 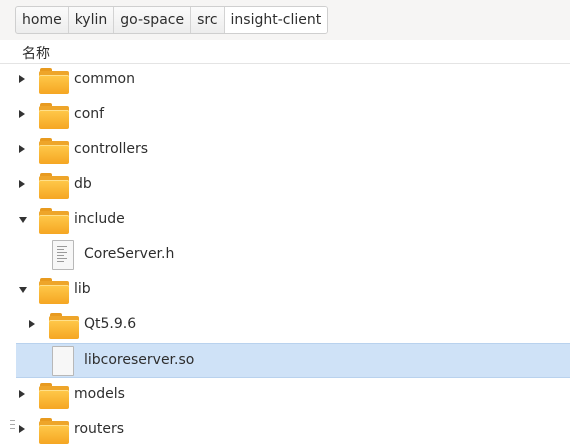 What do you see at coordinates (285, 52) in the screenshot?
I see `column-header-name: 名称` at bounding box center [285, 52].